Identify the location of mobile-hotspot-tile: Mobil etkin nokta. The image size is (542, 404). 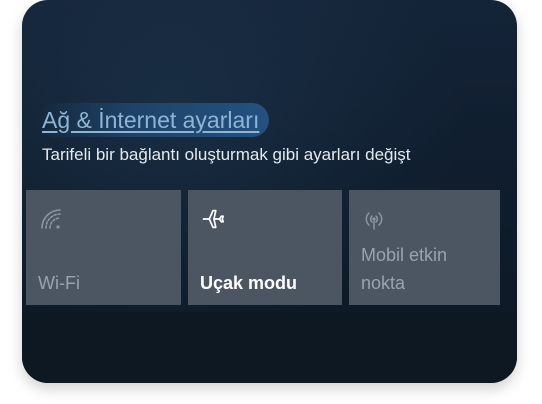
(424, 247).